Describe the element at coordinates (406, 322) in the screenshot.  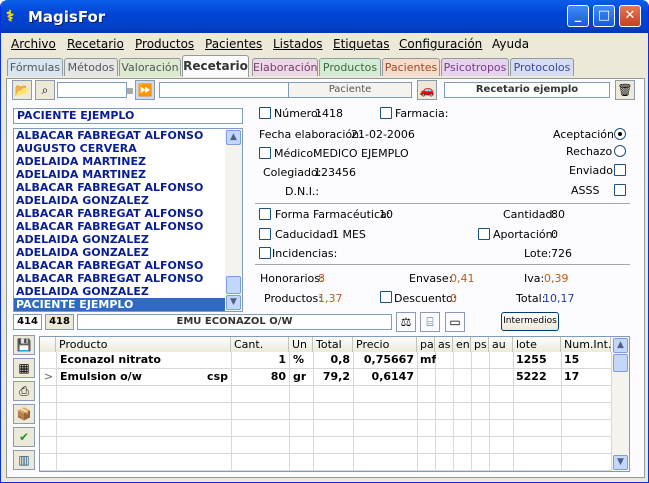
I see `balance-scale-icon: ⚖` at that location.